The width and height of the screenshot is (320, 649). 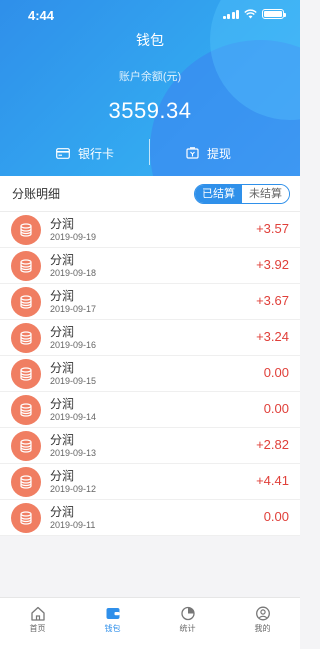 I want to click on status-bar: 4:44, so click(x=150, y=15).